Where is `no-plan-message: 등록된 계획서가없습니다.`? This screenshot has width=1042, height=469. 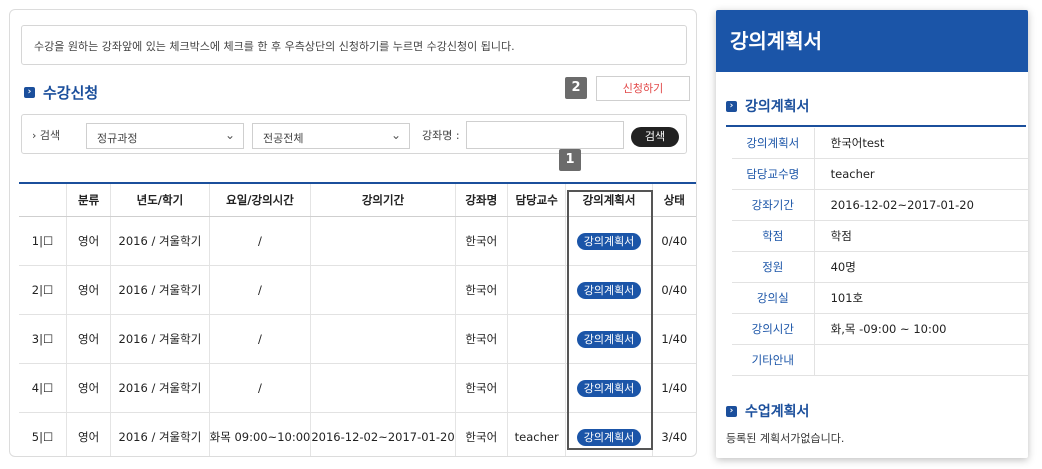
no-plan-message: 등록된 계획서가없습니다. is located at coordinates (785, 438).